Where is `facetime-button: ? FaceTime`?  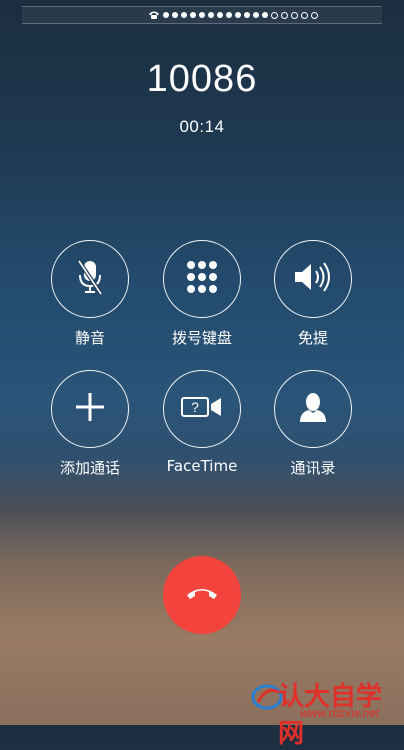
facetime-button: ? FaceTime is located at coordinates (202, 422).